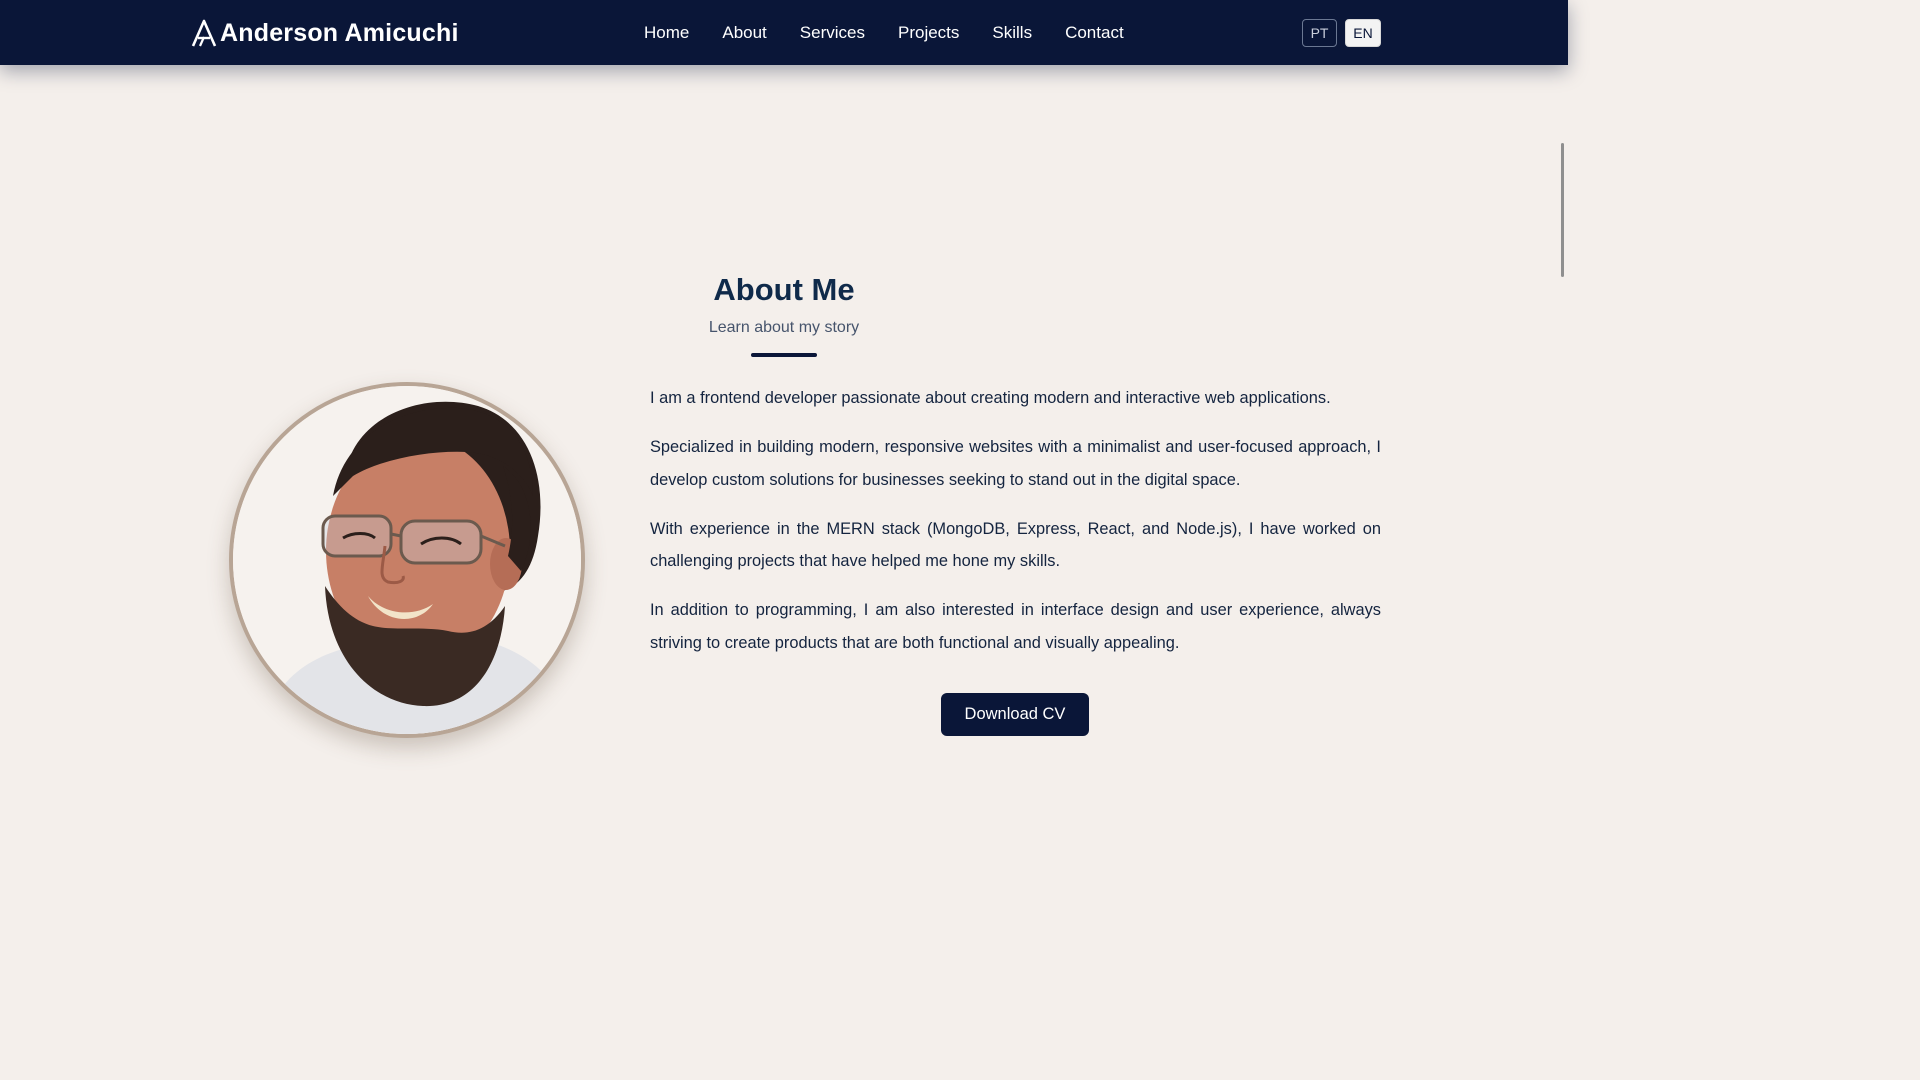 The width and height of the screenshot is (1920, 1080). What do you see at coordinates (1012, 33) in the screenshot?
I see `nav-link-skills: Skills` at bounding box center [1012, 33].